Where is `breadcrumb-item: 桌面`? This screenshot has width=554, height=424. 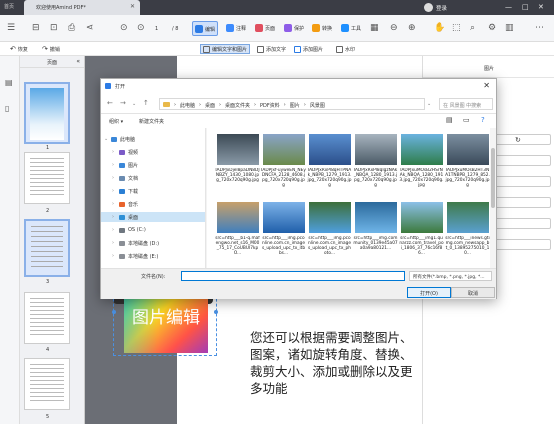 breadcrumb-item: 桌面 is located at coordinates (210, 105).